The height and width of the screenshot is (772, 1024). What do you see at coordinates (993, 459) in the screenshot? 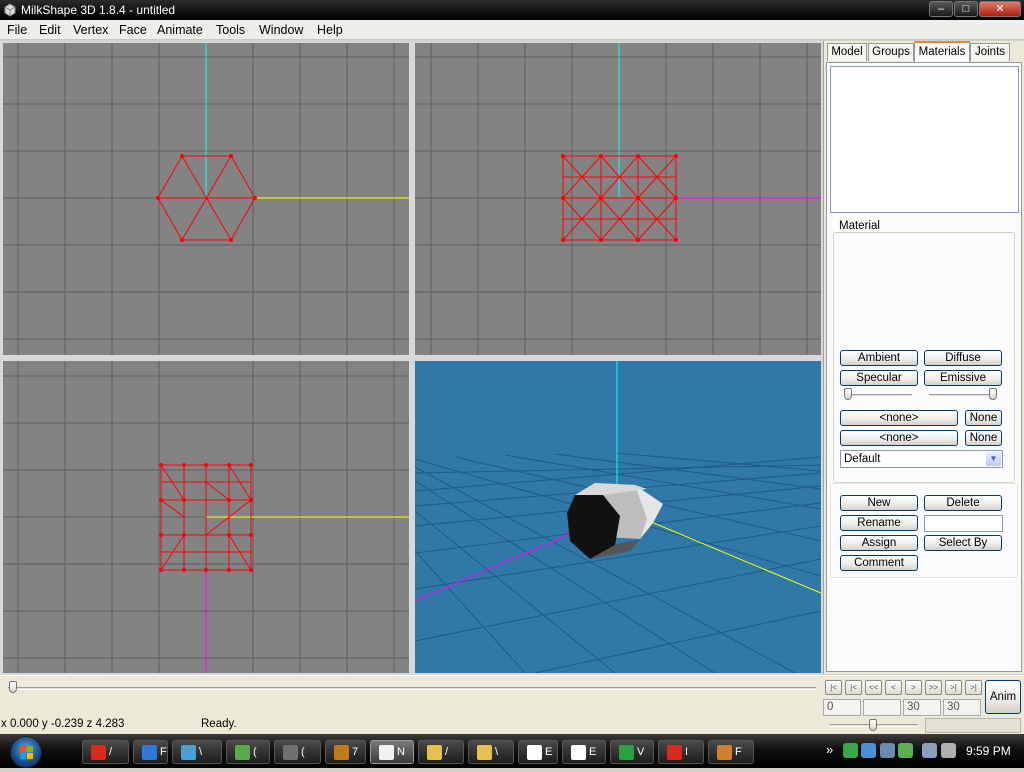
I see `chevron-down-icon: ▼` at bounding box center [993, 459].